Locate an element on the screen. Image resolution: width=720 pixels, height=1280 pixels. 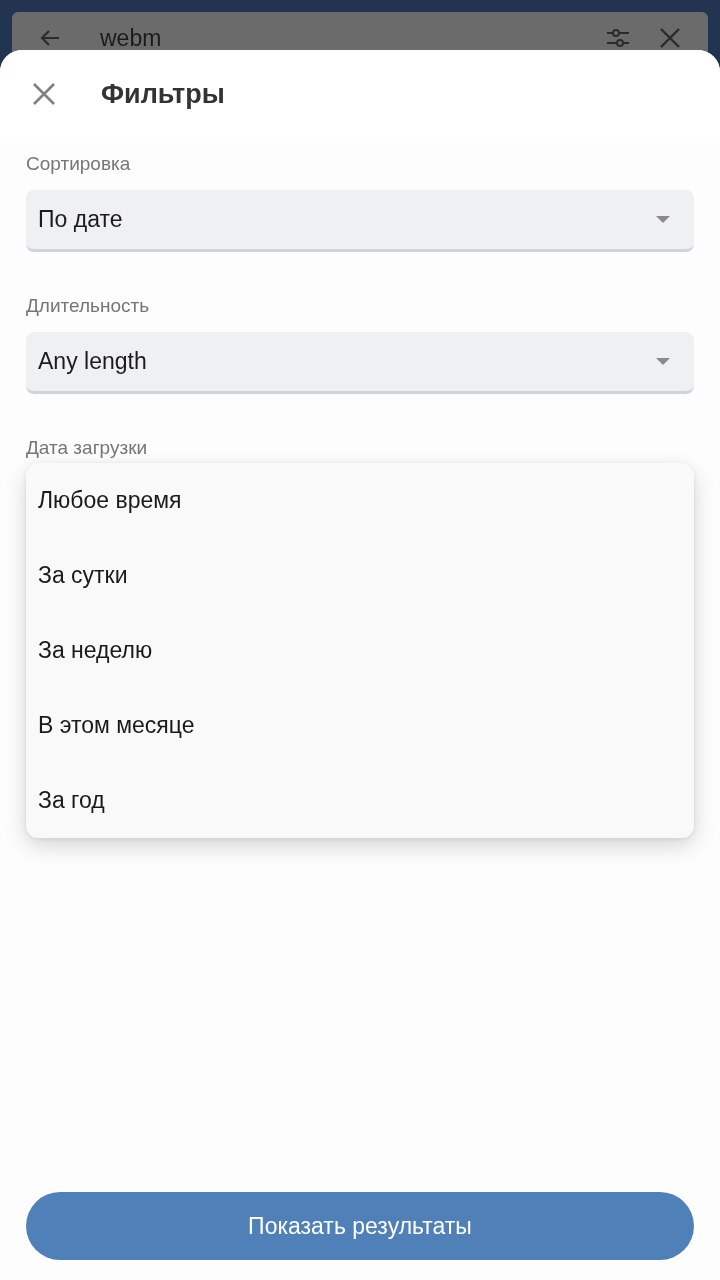
menu-item: Любое время is located at coordinates (360, 500).